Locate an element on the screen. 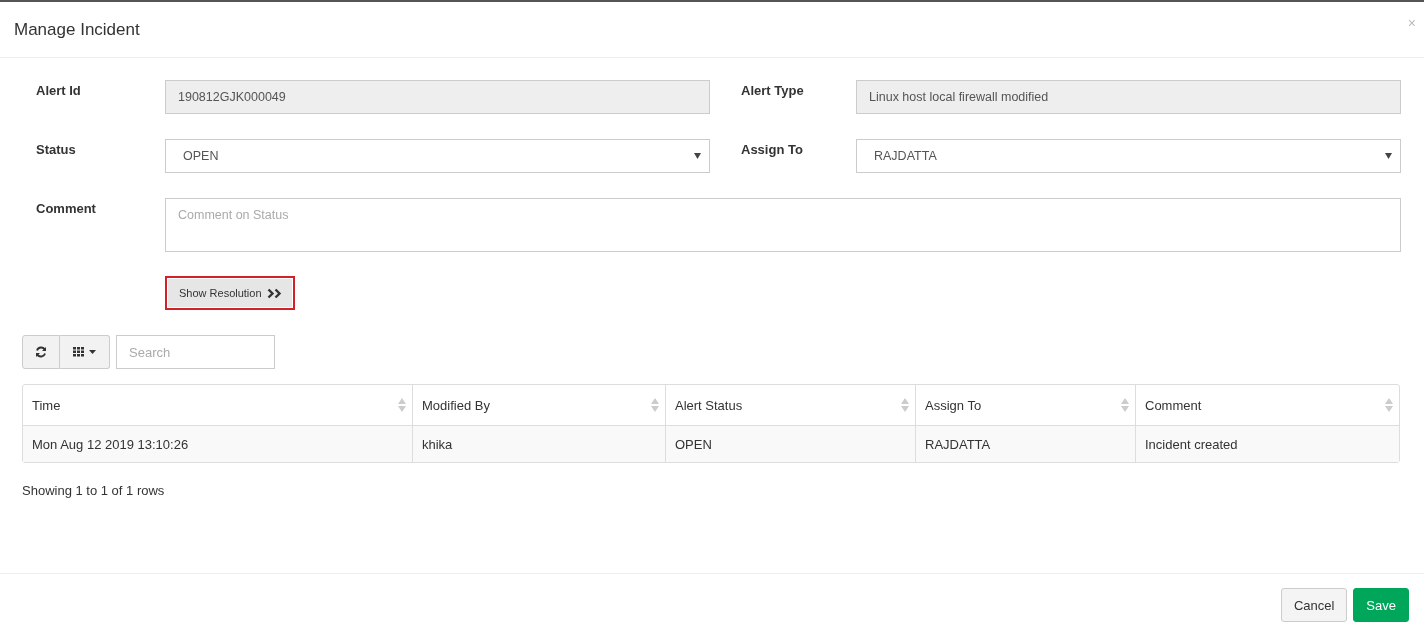 The image size is (1424, 636). double-chevron-icon is located at coordinates (274, 293).